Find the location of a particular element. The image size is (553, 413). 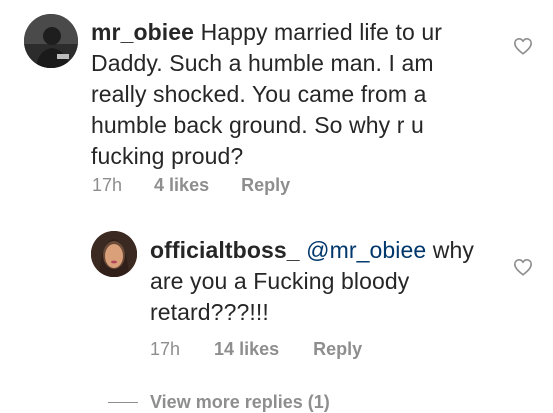

mention-link: @mr_obiee is located at coordinates (366, 250).